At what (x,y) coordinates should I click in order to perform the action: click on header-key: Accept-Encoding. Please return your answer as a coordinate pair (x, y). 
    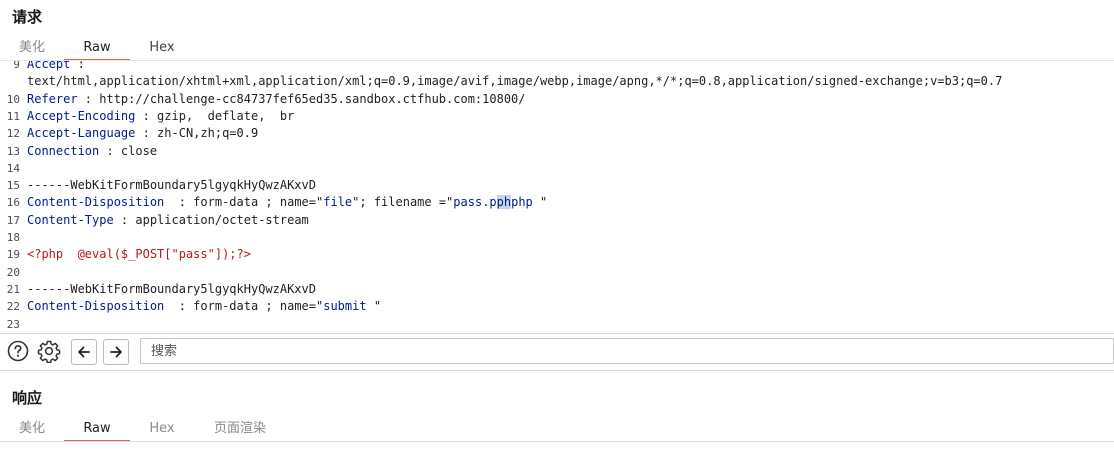
    Looking at the image, I should click on (81, 115).